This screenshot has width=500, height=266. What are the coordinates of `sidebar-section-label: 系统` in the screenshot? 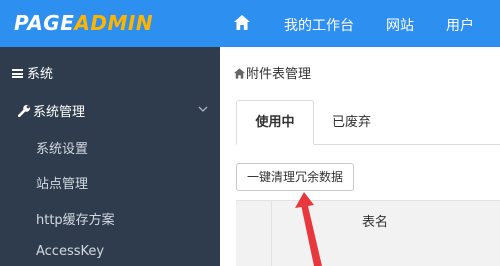 It's located at (40, 74).